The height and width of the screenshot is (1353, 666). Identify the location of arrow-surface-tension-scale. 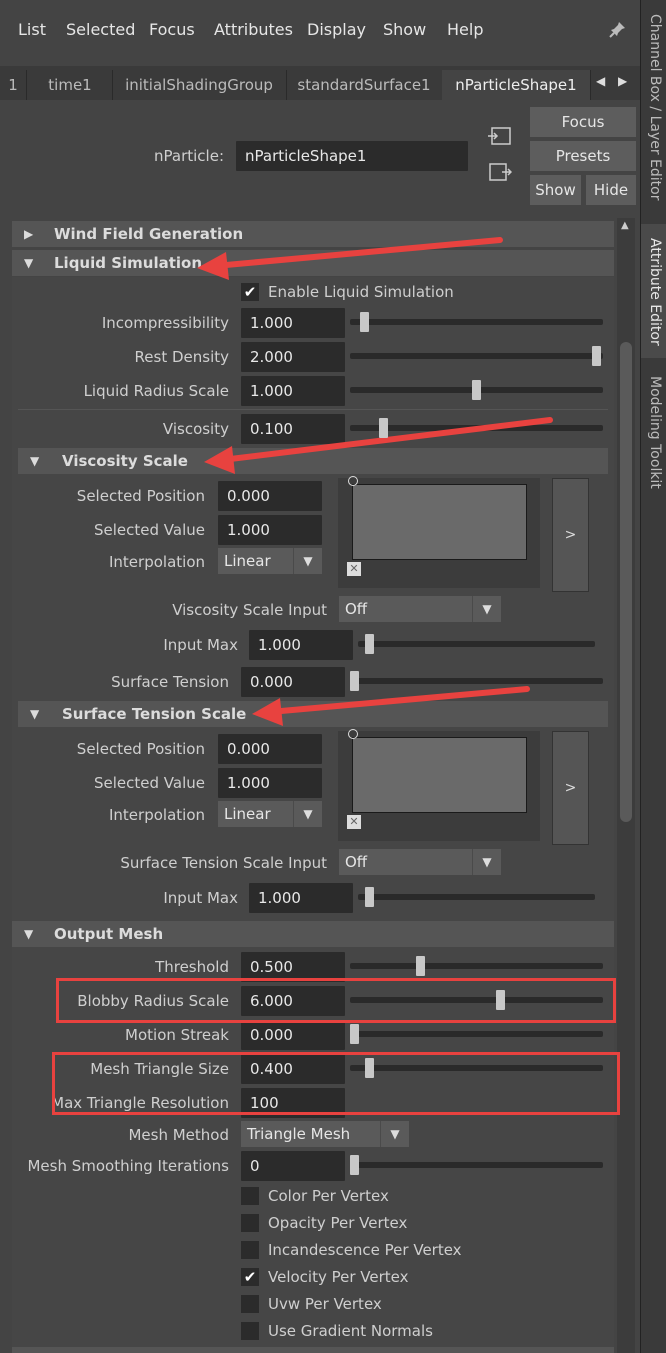
(398, 700).